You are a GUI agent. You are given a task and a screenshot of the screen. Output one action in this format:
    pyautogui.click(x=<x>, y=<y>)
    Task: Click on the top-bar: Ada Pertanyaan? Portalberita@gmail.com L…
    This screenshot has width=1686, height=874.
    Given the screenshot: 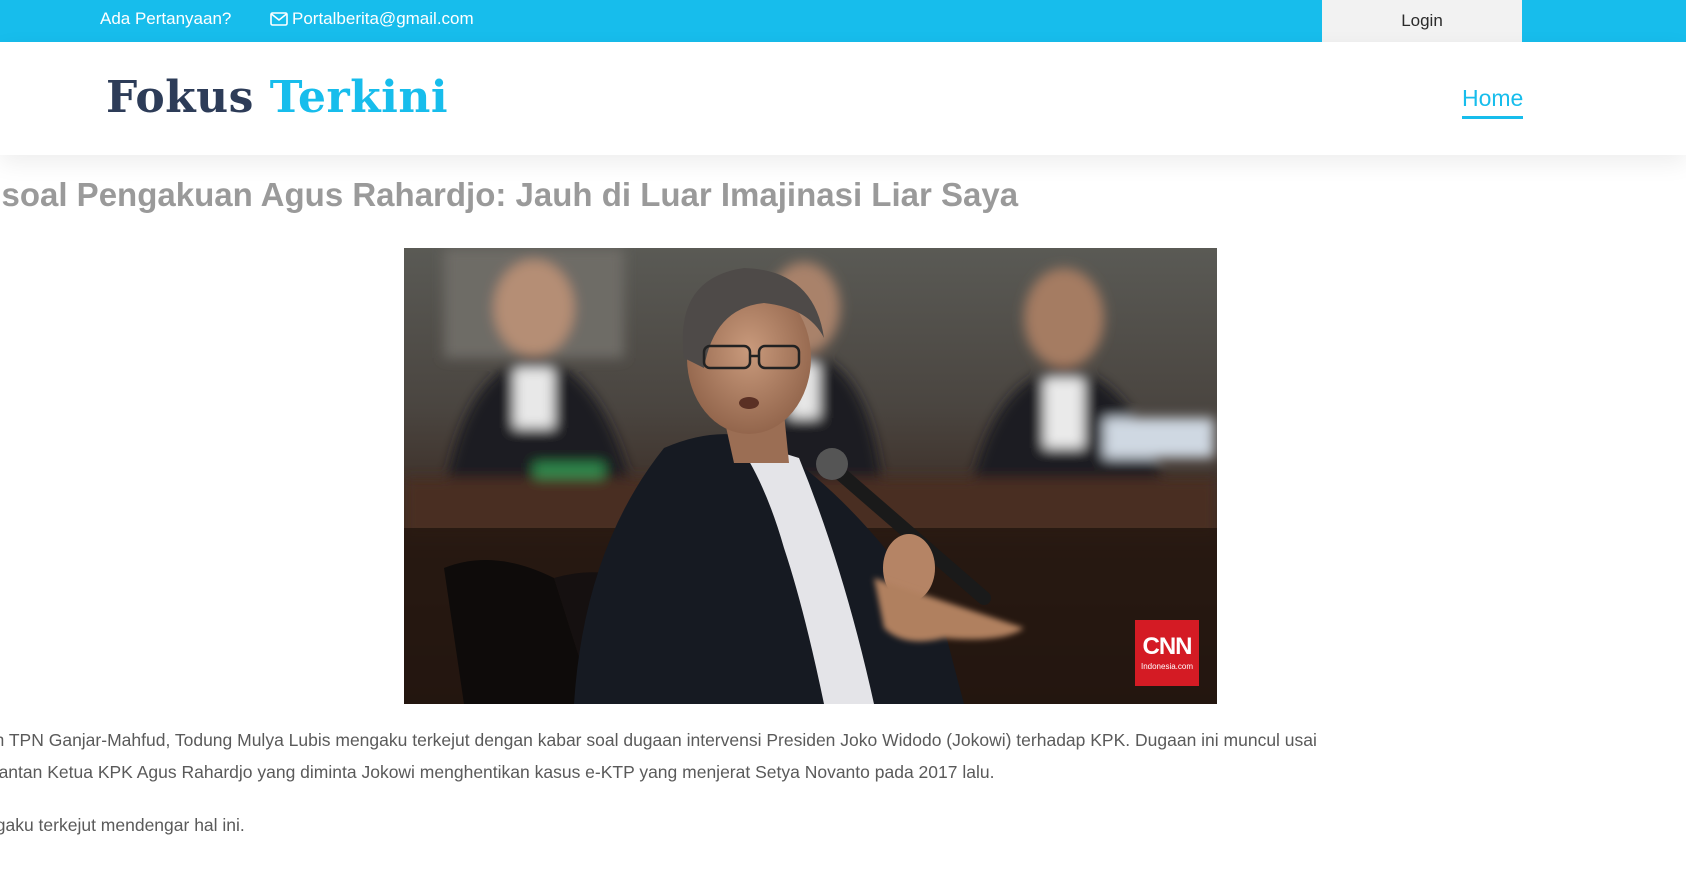 What is the action you would take?
    pyautogui.click(x=843, y=21)
    